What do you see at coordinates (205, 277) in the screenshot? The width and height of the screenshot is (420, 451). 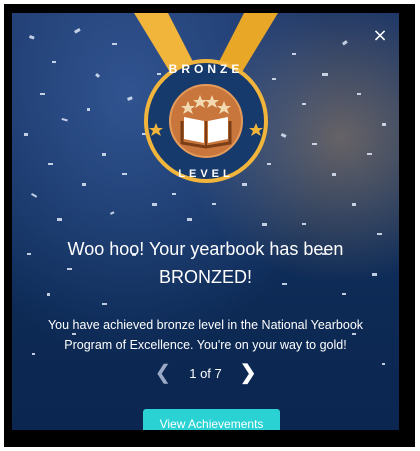 I see `headline-line-2: BRONZED!` at bounding box center [205, 277].